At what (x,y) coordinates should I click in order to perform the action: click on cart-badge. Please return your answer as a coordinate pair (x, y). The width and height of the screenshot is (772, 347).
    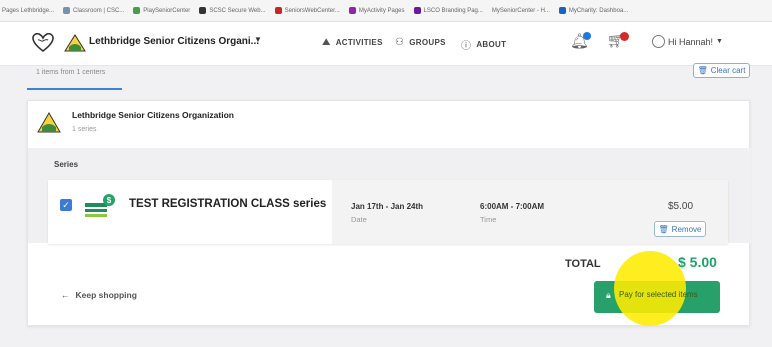
    Looking at the image, I should click on (624, 36).